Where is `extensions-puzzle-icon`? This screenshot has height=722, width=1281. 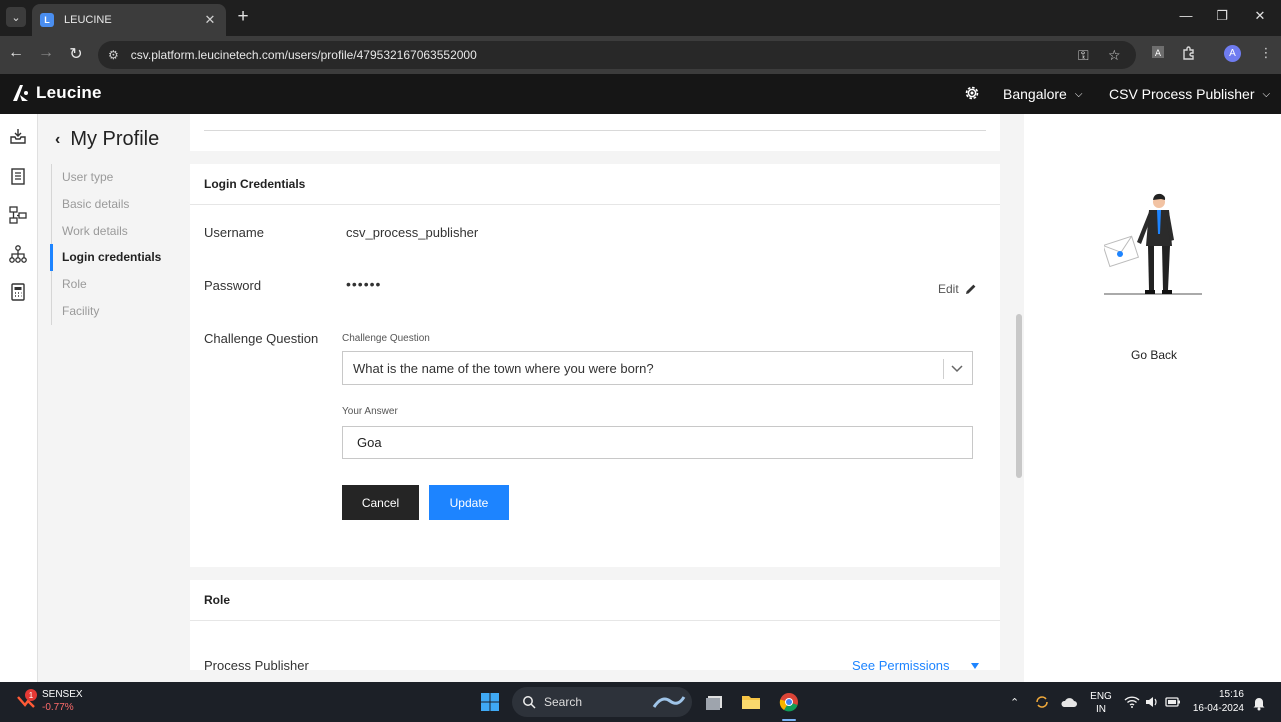 extensions-puzzle-icon is located at coordinates (1189, 55).